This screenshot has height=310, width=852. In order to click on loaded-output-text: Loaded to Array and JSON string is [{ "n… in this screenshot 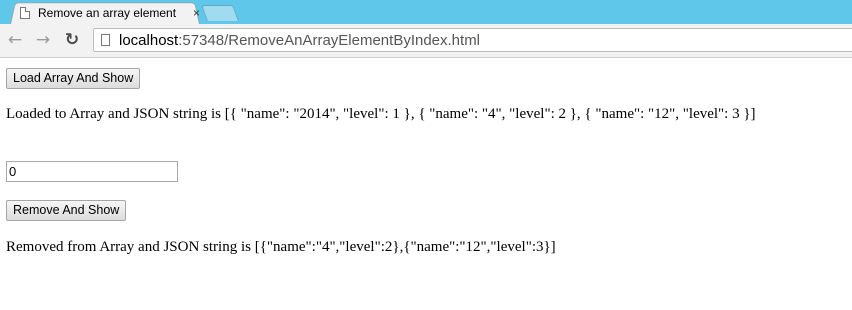, I will do `click(381, 114)`.